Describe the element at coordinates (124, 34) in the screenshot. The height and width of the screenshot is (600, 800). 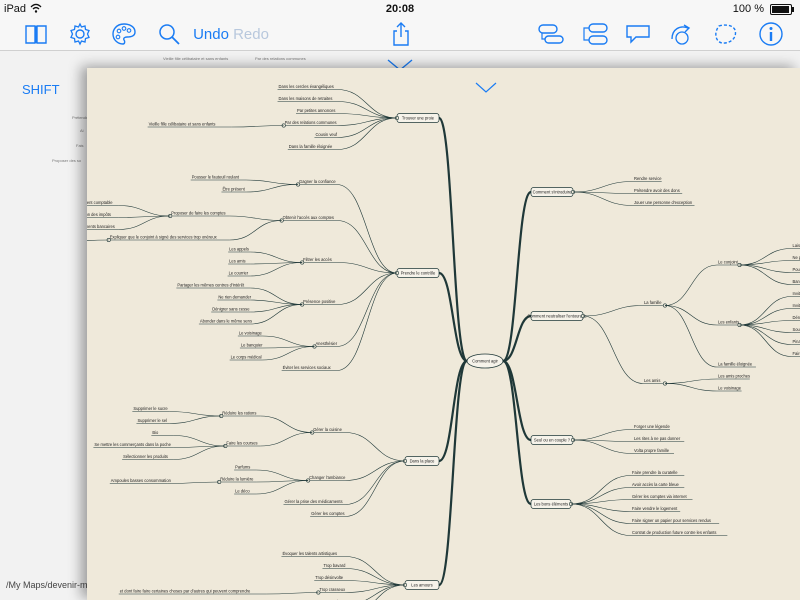
I see `palette-icon` at that location.